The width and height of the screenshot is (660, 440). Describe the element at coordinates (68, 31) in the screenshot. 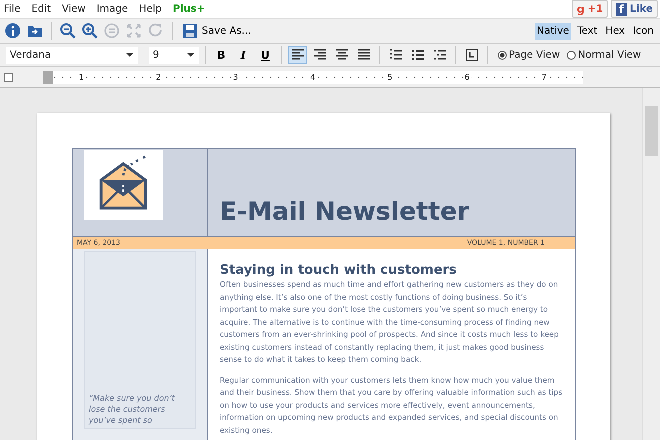

I see `zoom-out-icon` at that location.